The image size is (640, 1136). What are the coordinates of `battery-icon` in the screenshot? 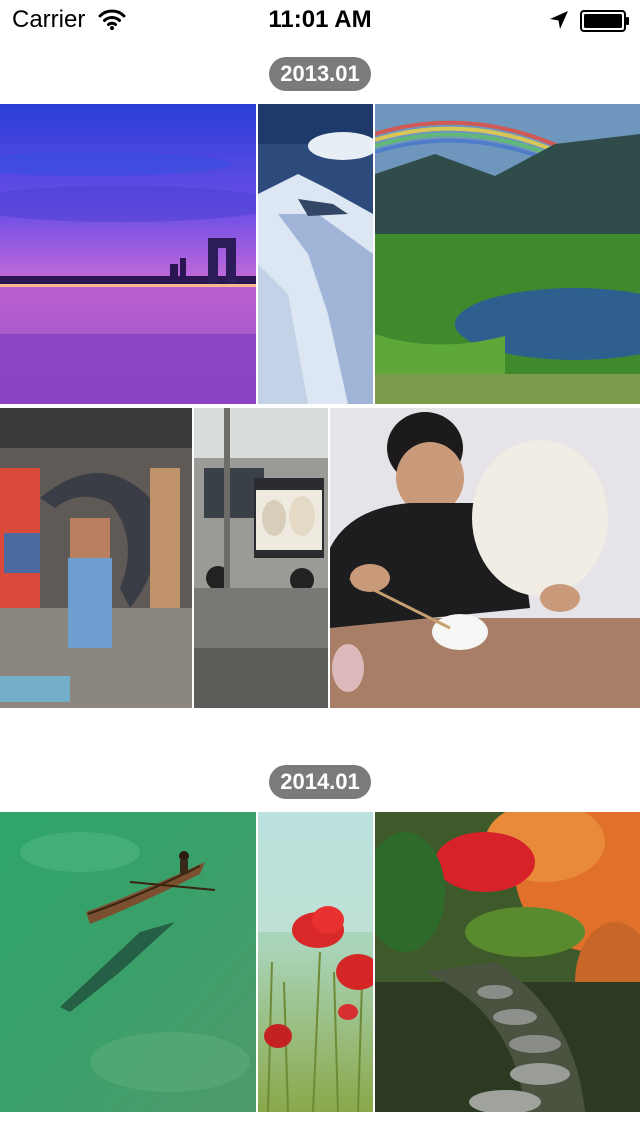 It's located at (605, 21).